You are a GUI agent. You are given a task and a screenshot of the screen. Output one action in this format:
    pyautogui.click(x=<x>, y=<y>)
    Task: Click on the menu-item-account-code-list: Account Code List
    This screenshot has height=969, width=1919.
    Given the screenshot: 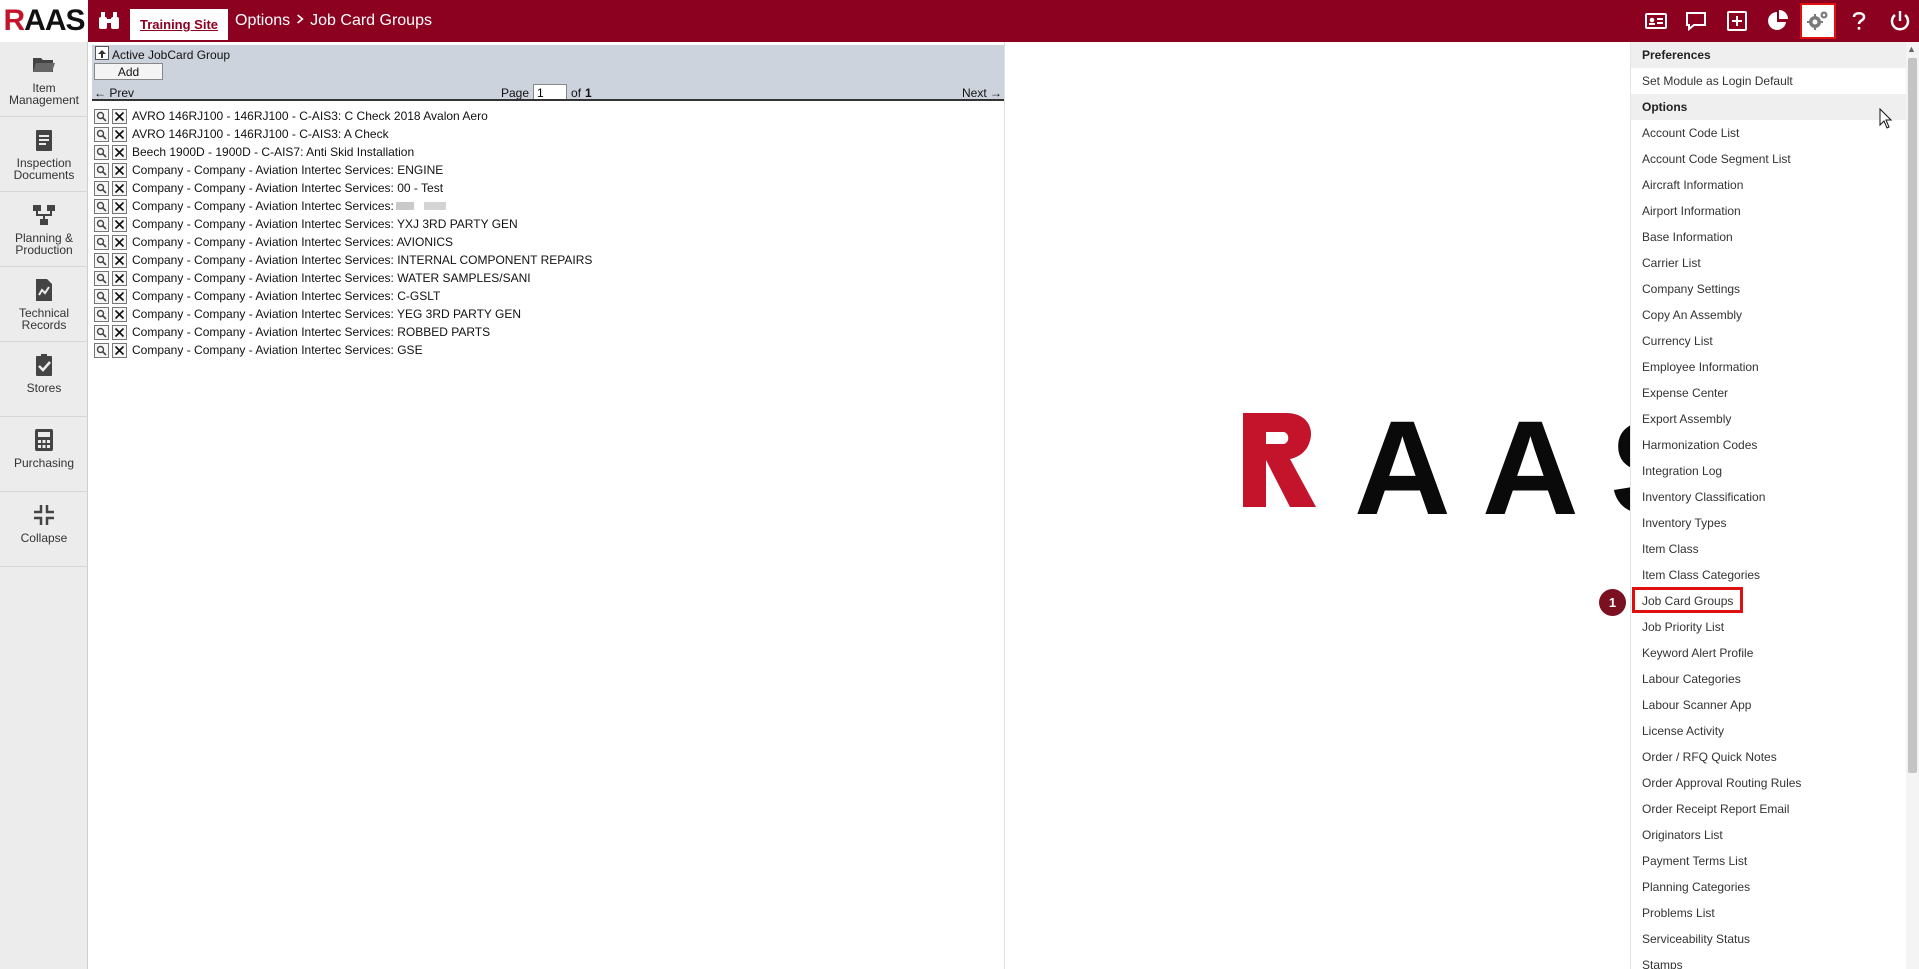 What is the action you would take?
    pyautogui.click(x=1768, y=133)
    